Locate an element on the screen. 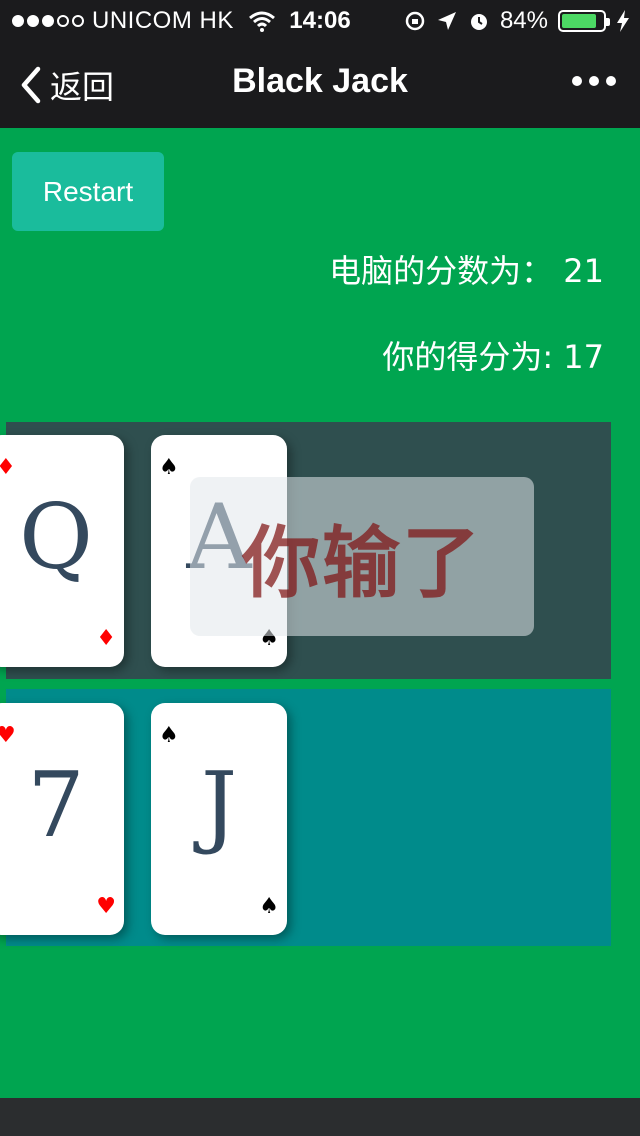  player-card-1-suit-bottom: ♥ is located at coordinates (106, 906).